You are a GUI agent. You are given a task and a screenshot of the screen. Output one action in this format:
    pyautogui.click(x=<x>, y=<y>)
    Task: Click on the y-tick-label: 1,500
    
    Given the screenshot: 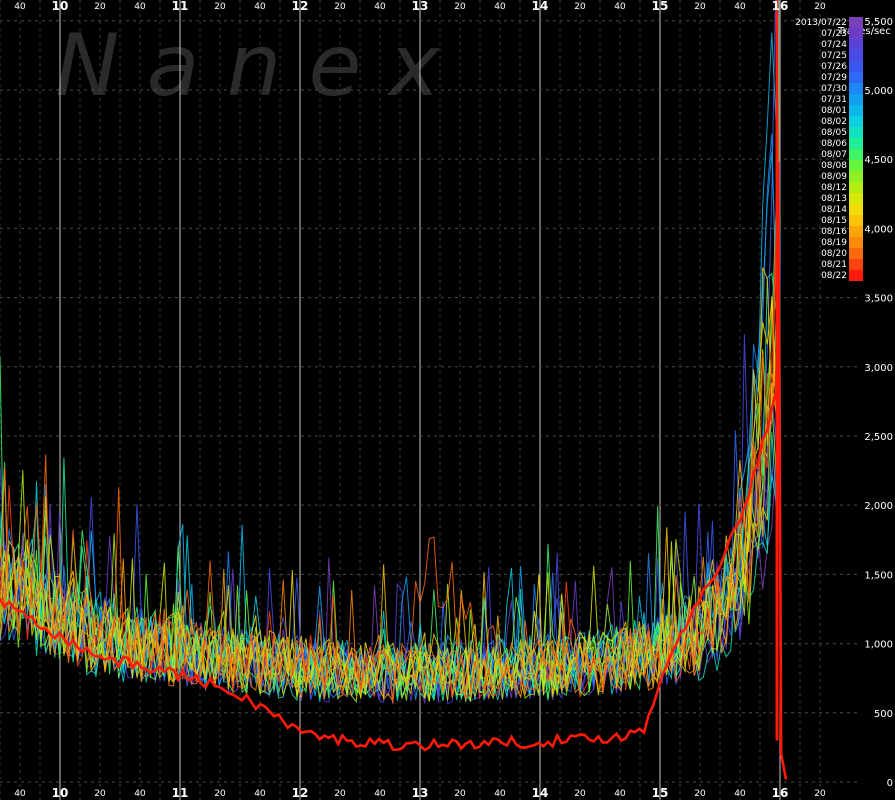 What is the action you would take?
    pyautogui.click(x=878, y=575)
    